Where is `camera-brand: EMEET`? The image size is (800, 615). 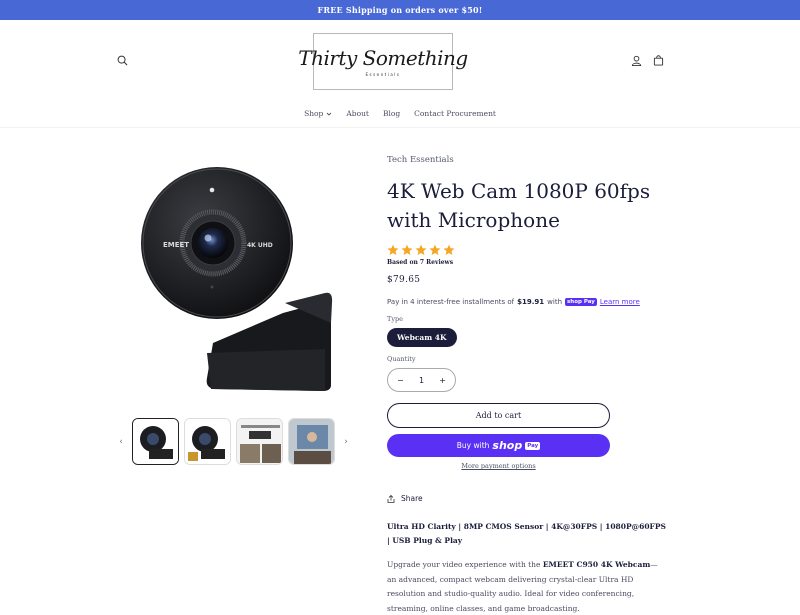
camera-brand: EMEET is located at coordinates (176, 245).